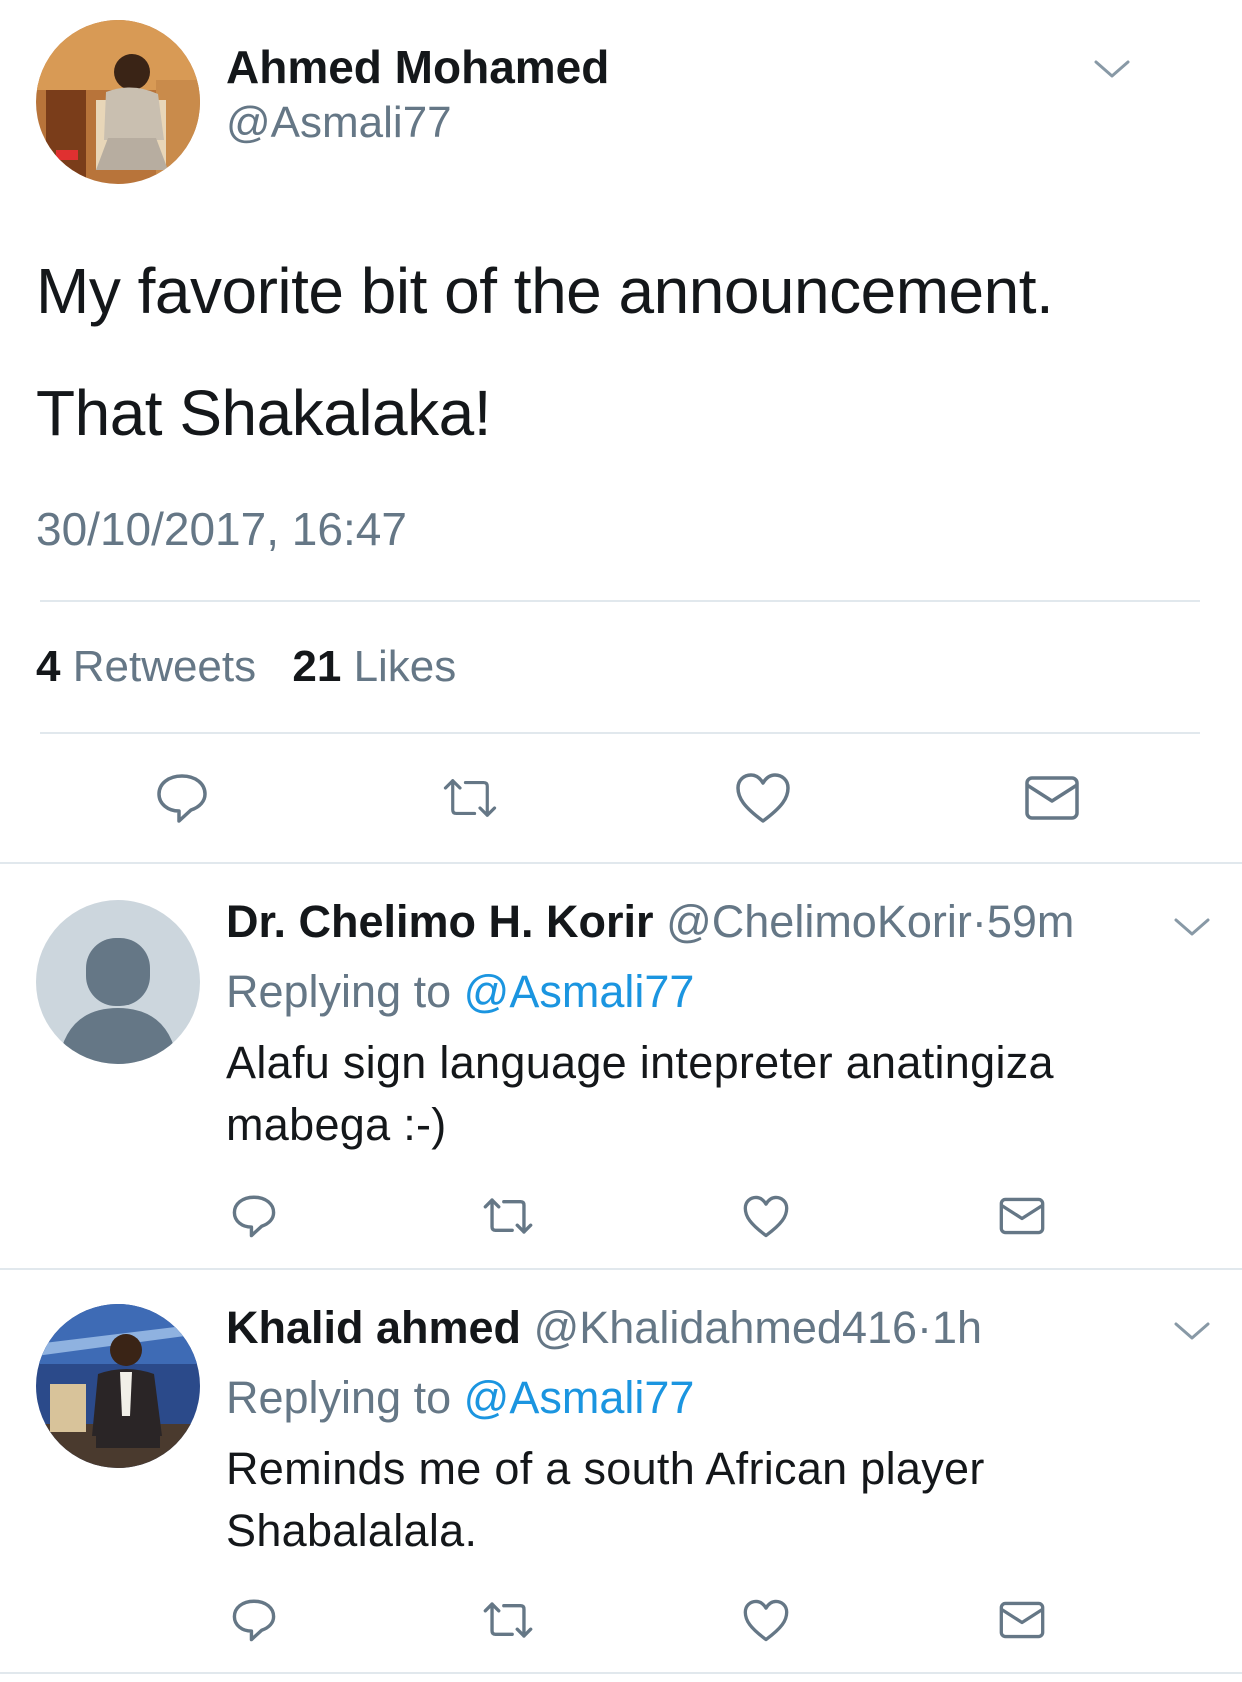  I want to click on retweets-label: Retweets, so click(164, 666).